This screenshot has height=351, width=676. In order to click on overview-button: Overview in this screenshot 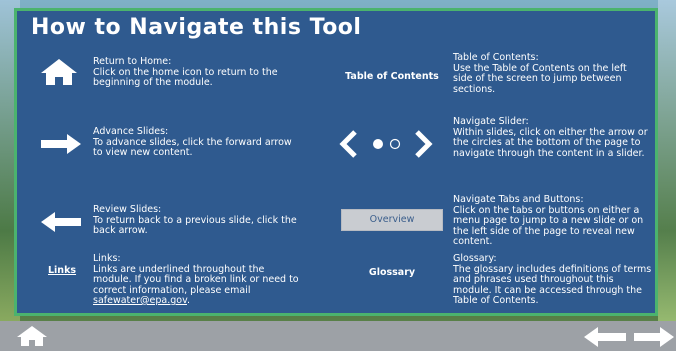, I will do `click(392, 220)`.